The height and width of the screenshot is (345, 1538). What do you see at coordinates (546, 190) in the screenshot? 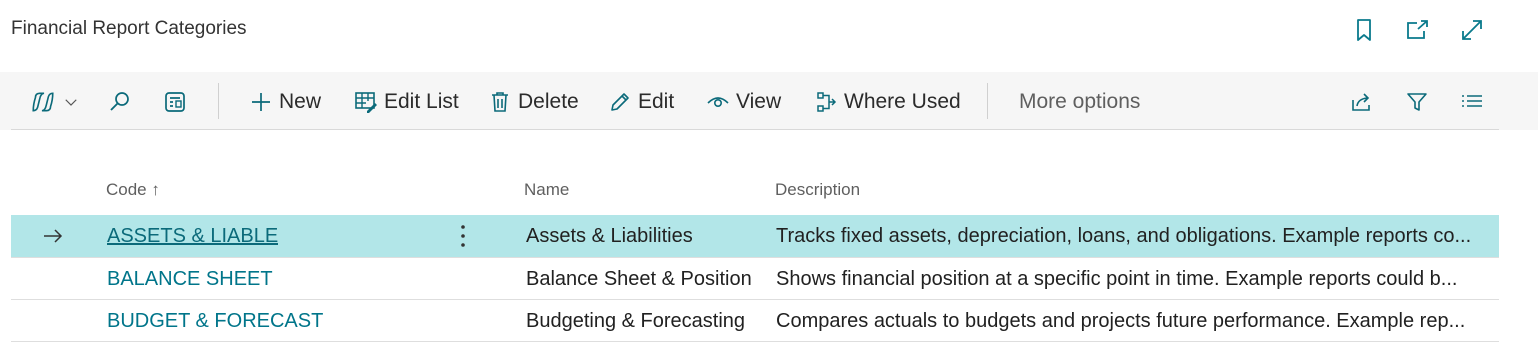
I see `column-header-name: Name` at bounding box center [546, 190].